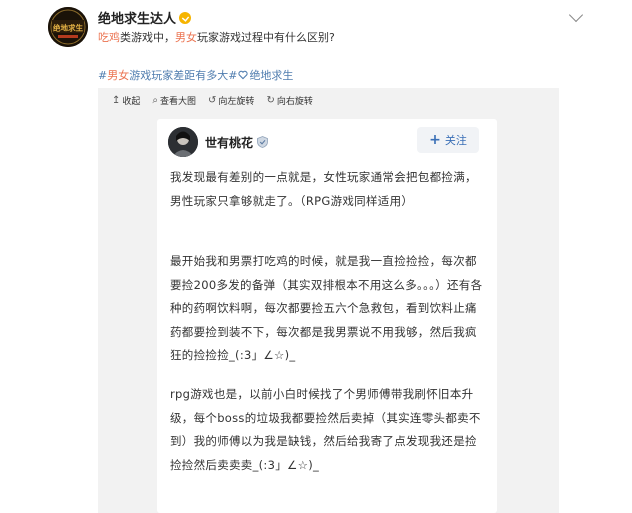 This screenshot has width=632, height=513. I want to click on topic-2-label: 绝地求生, so click(271, 75).